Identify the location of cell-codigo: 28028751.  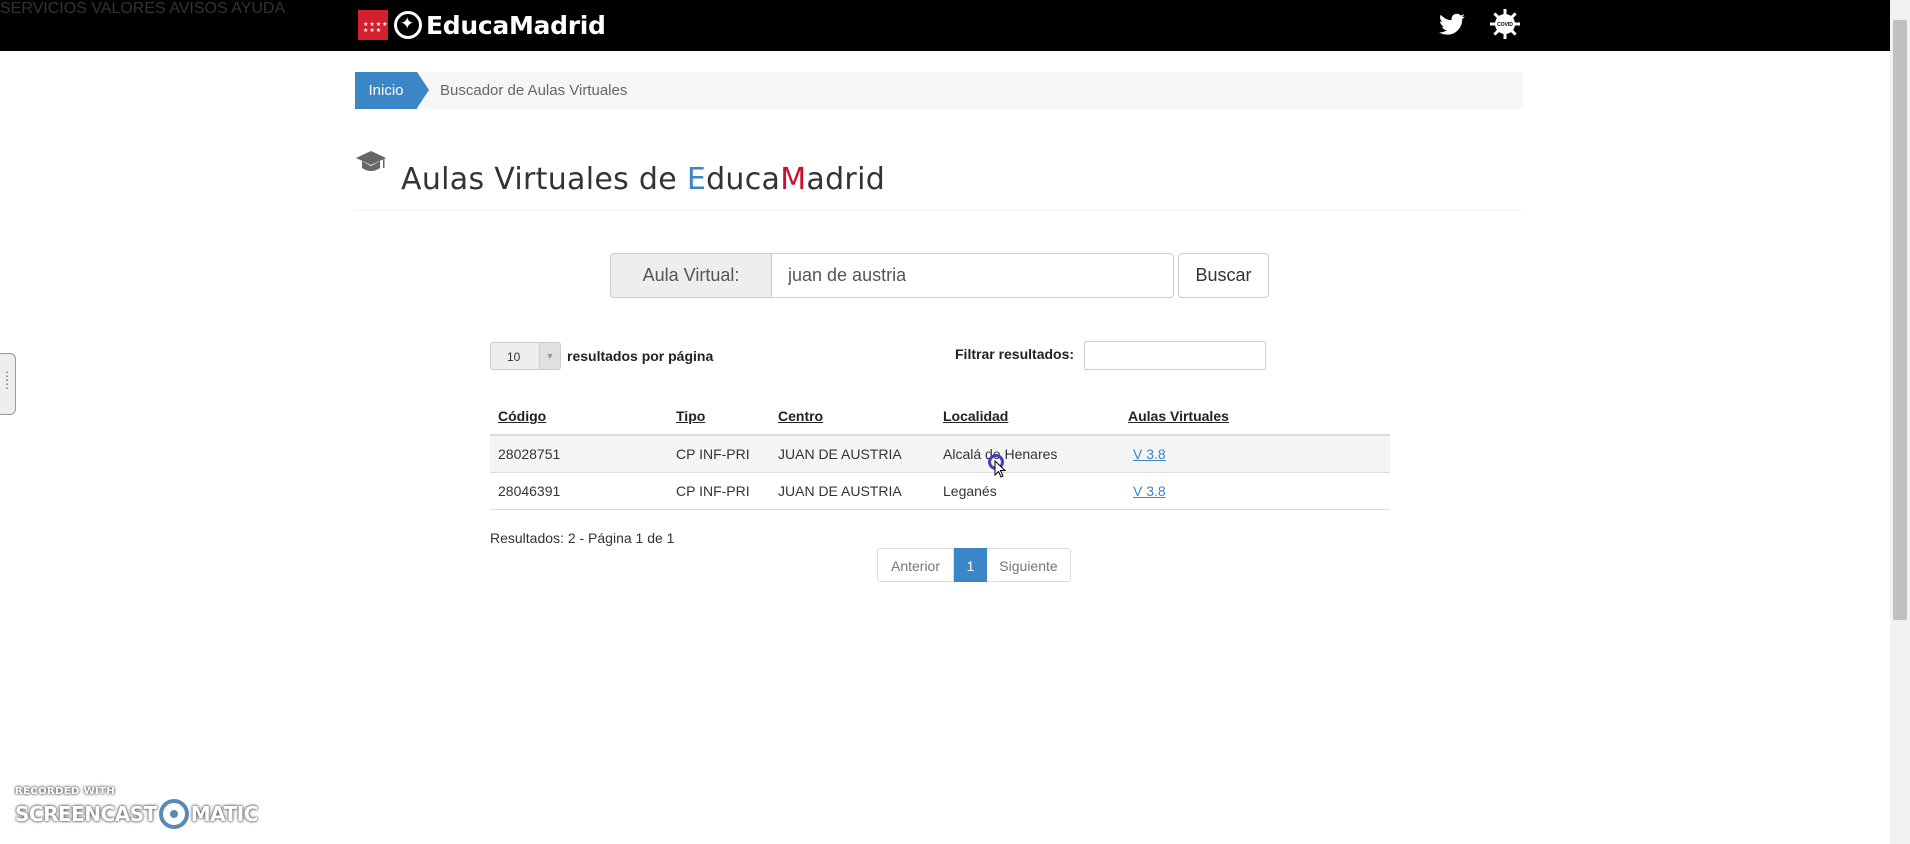
(579, 454).